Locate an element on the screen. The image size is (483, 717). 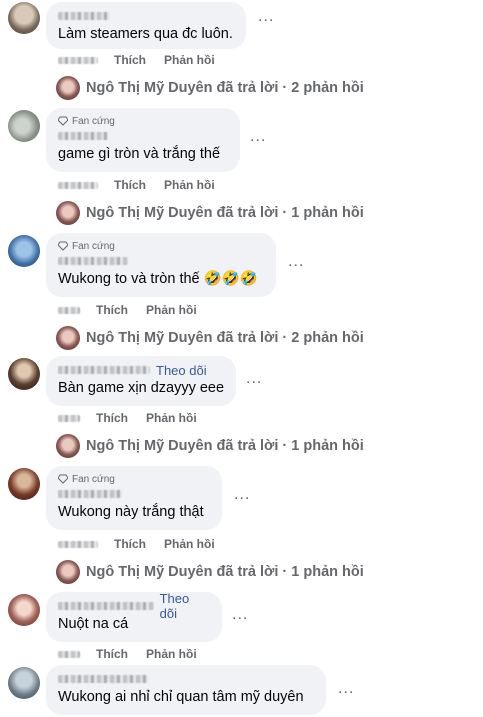
comment-bubble: Làm steamers qua đc luôn. is located at coordinates (146, 25).